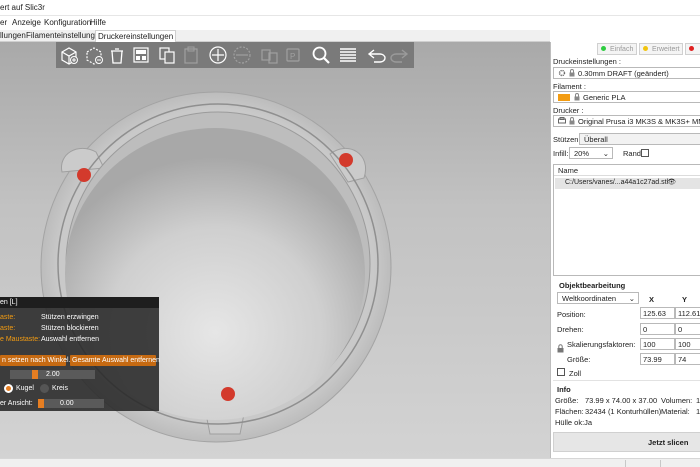 The image size is (700, 467). Describe the element at coordinates (677, 400) in the screenshot. I see `info-volume-label: Volumen:` at that location.